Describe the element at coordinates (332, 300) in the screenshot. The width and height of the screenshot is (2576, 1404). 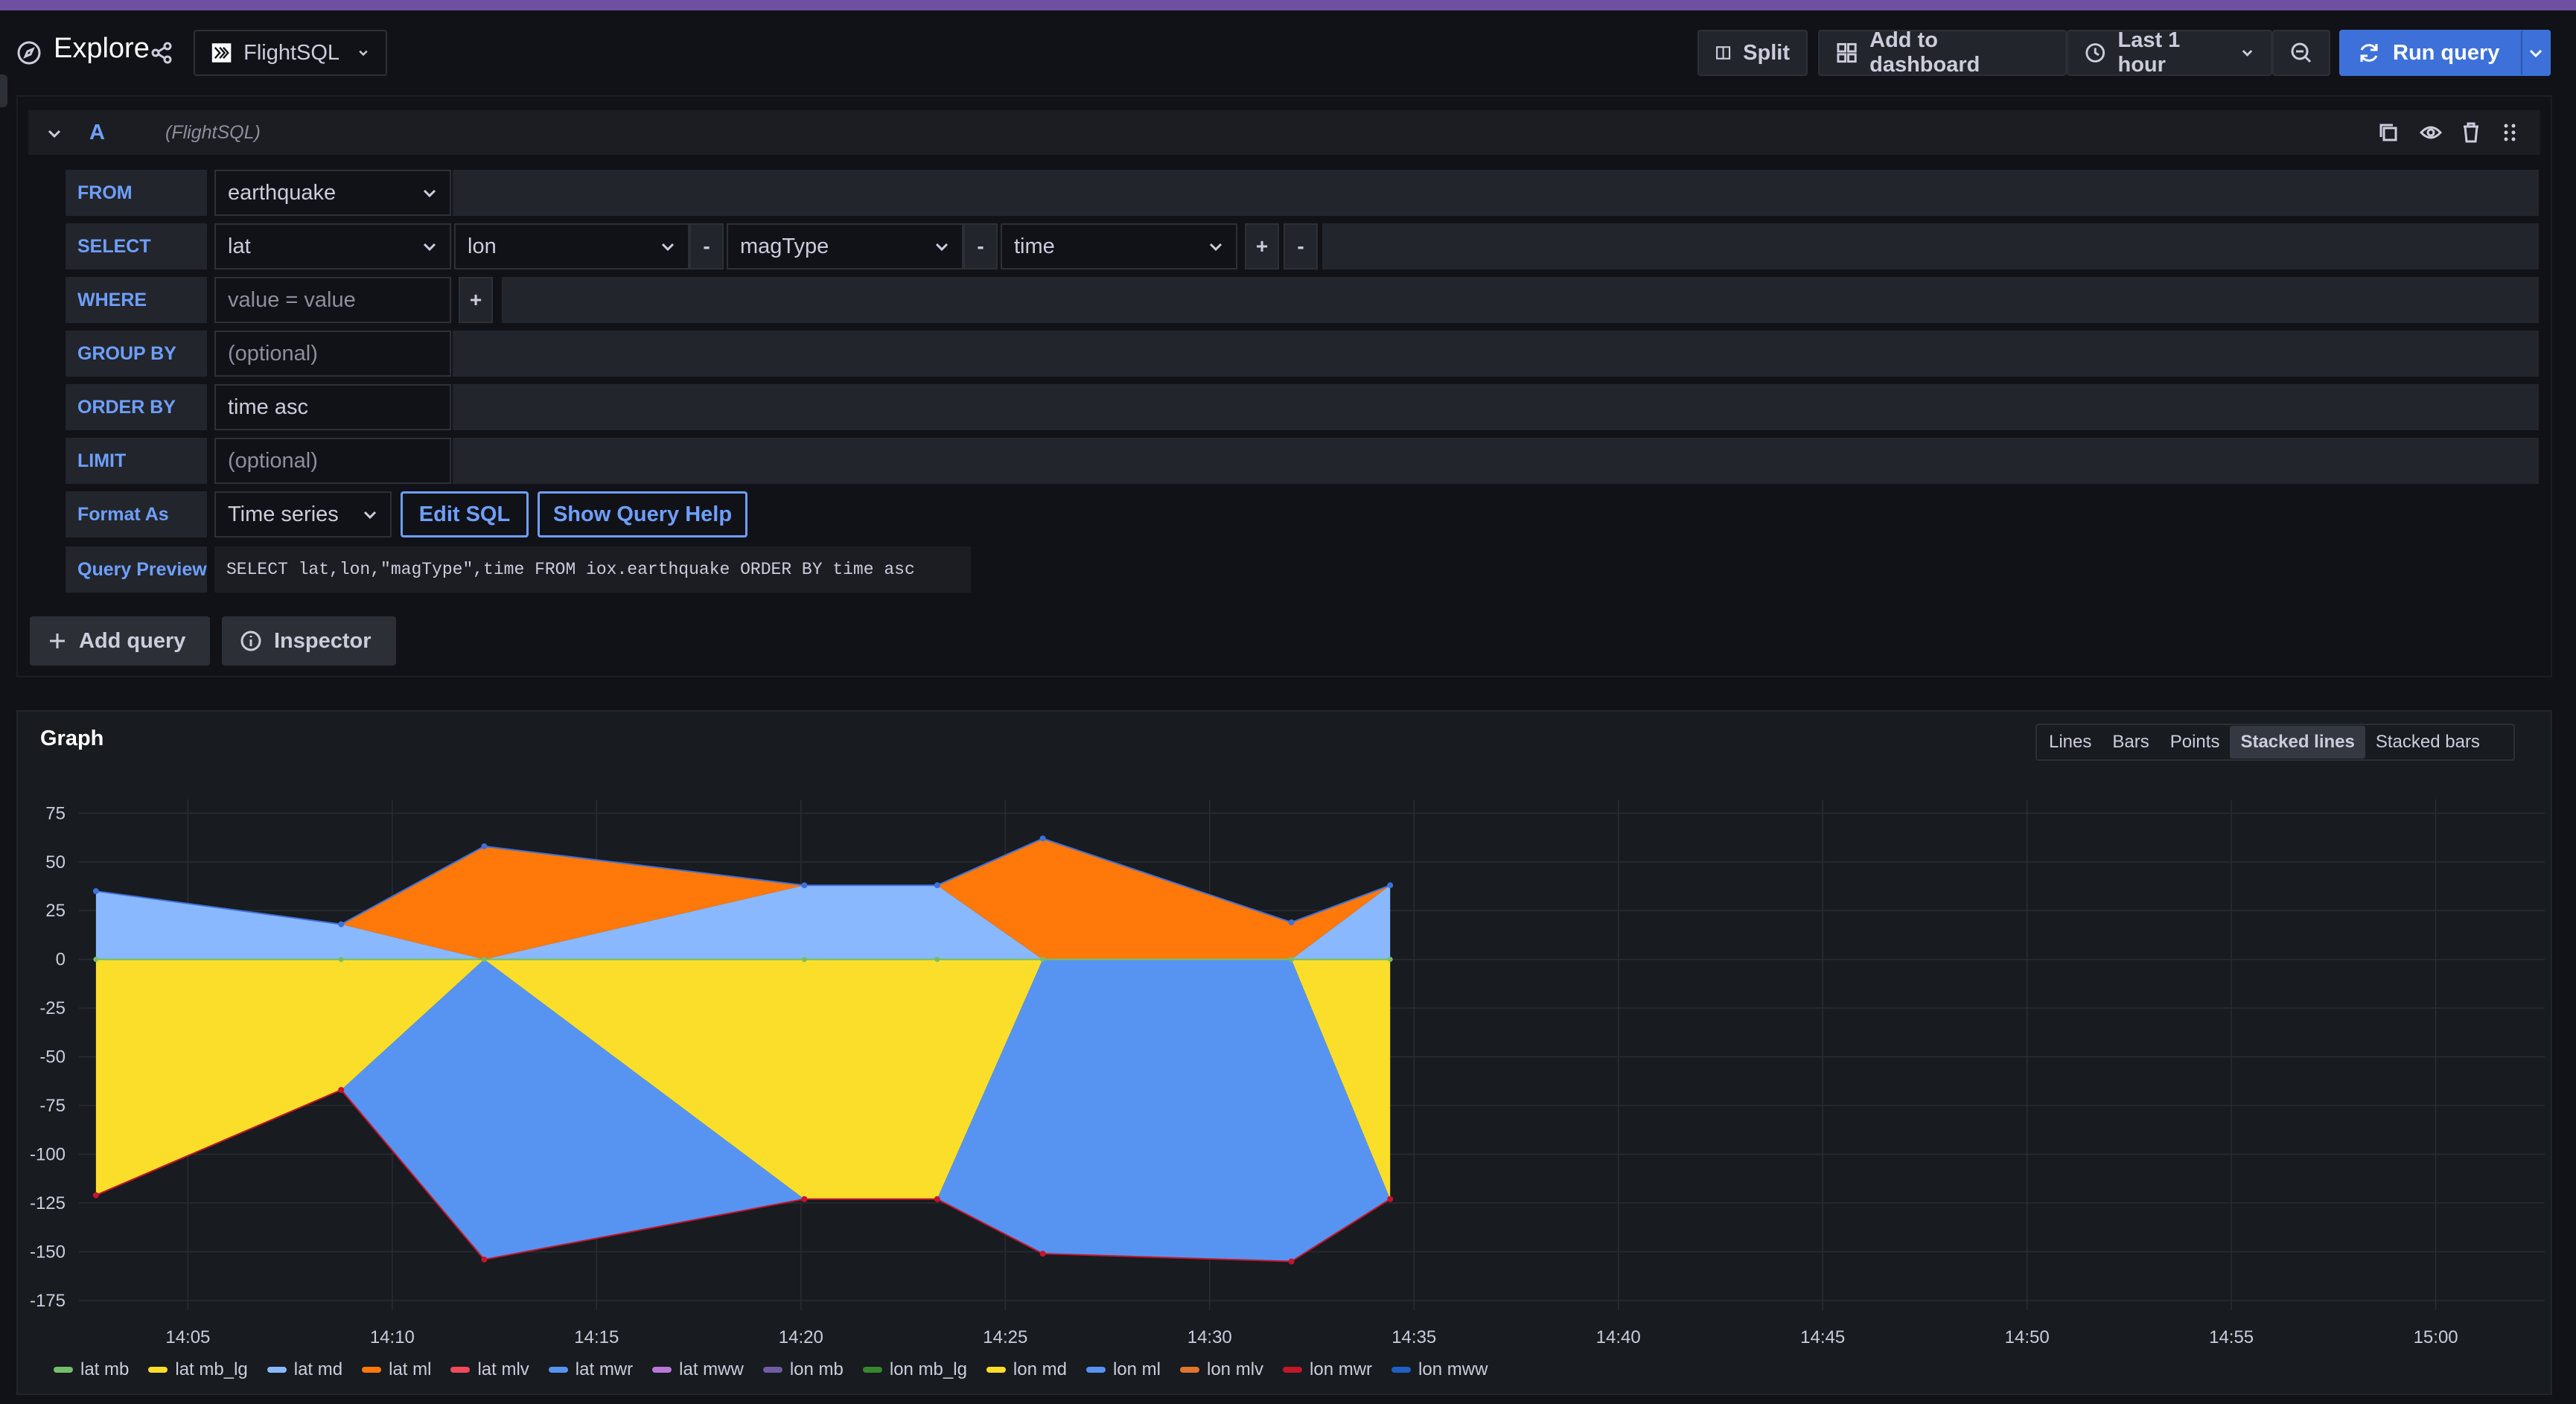
I see `where-input: value = value` at that location.